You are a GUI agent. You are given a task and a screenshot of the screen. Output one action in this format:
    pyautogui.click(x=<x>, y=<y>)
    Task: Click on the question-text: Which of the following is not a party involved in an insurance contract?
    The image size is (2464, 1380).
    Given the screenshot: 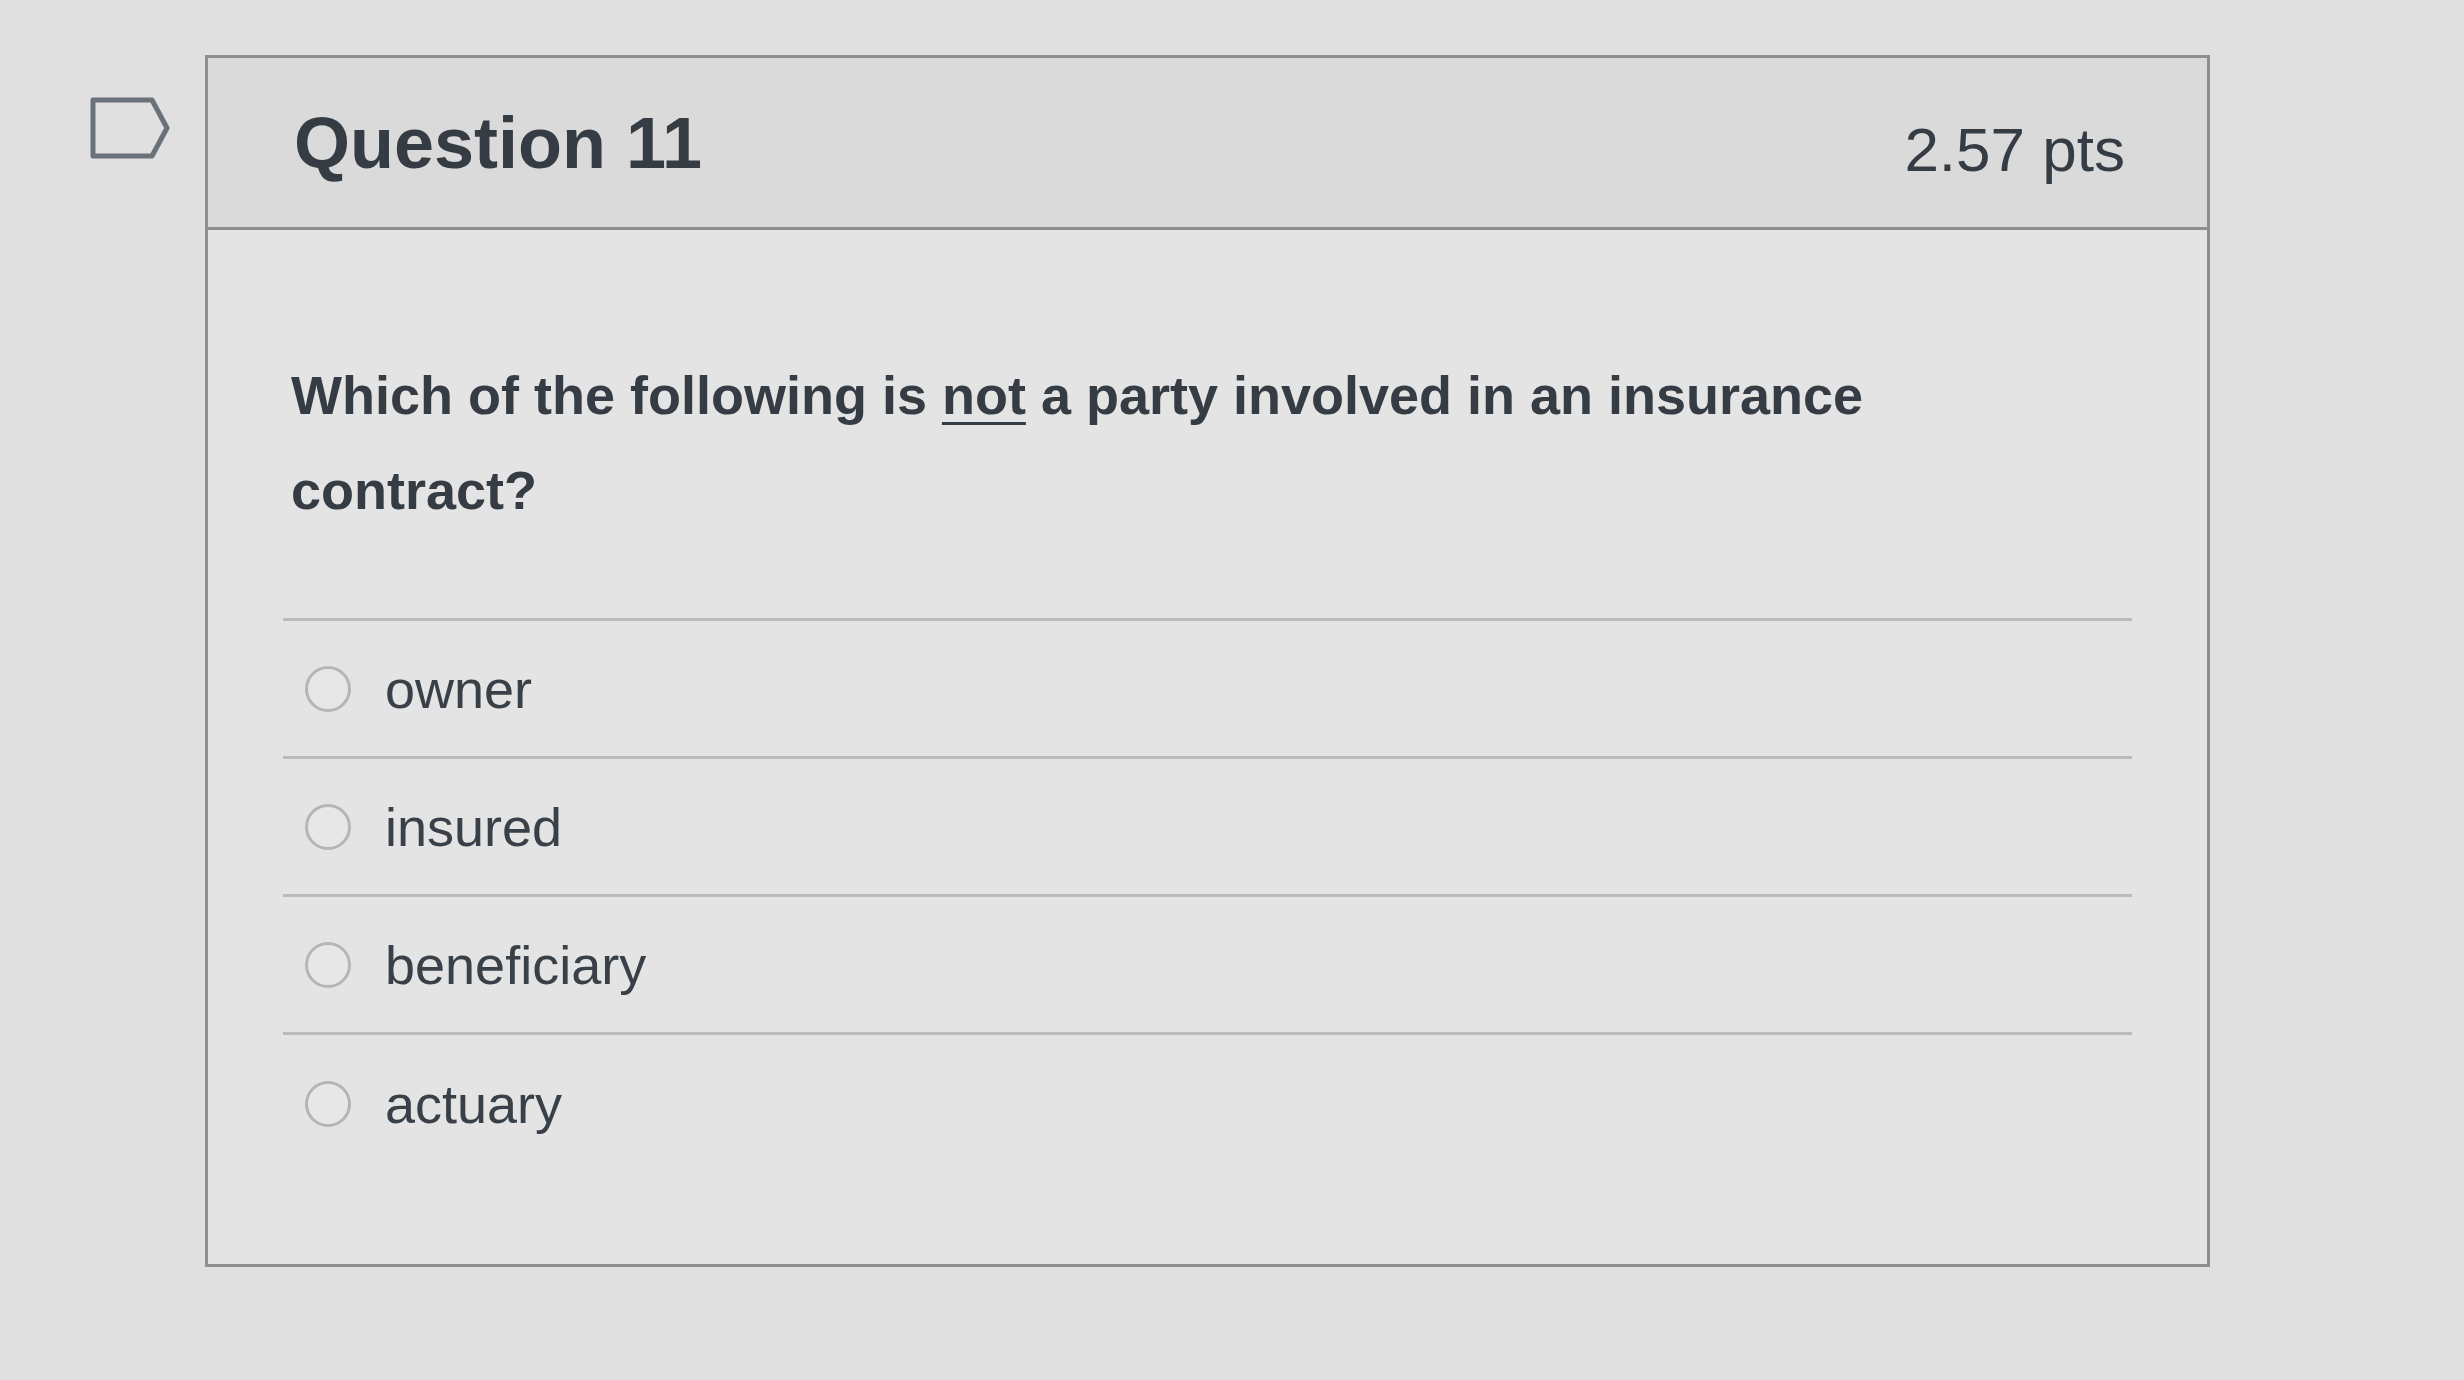 What is the action you would take?
    pyautogui.click(x=1077, y=443)
    